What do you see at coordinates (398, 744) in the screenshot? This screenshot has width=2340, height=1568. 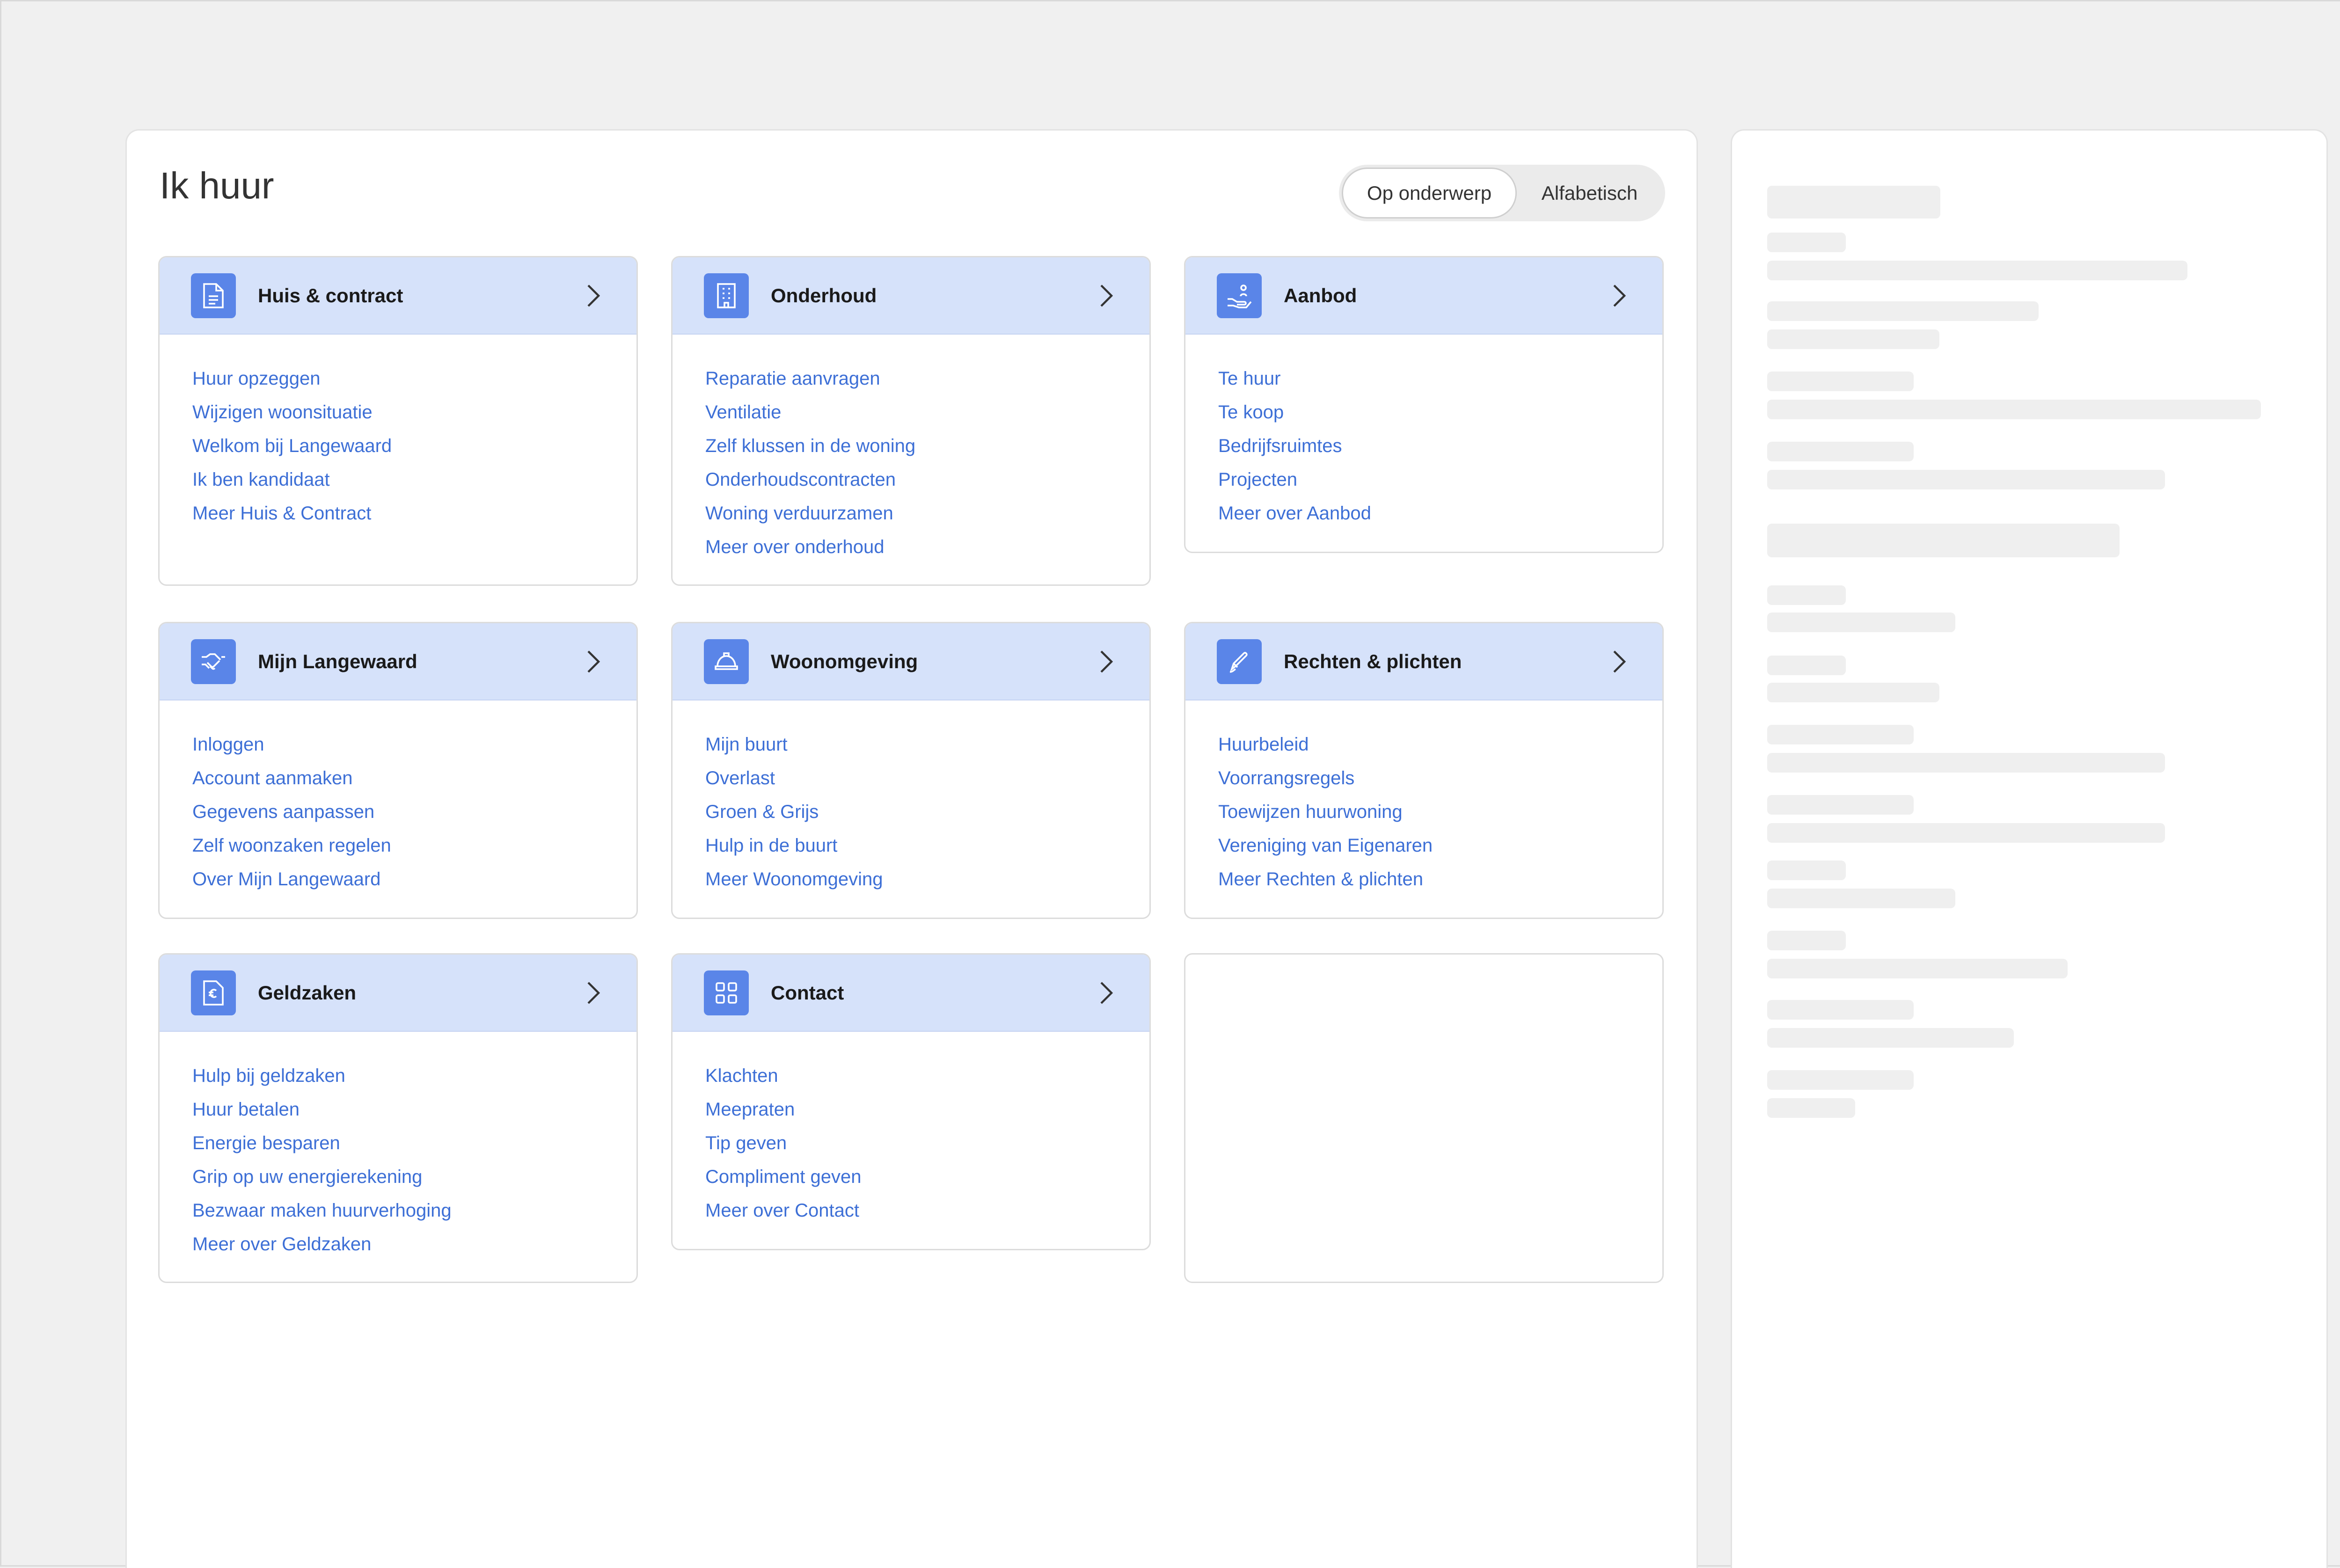 I see `link-inloggen: Inloggen` at bounding box center [398, 744].